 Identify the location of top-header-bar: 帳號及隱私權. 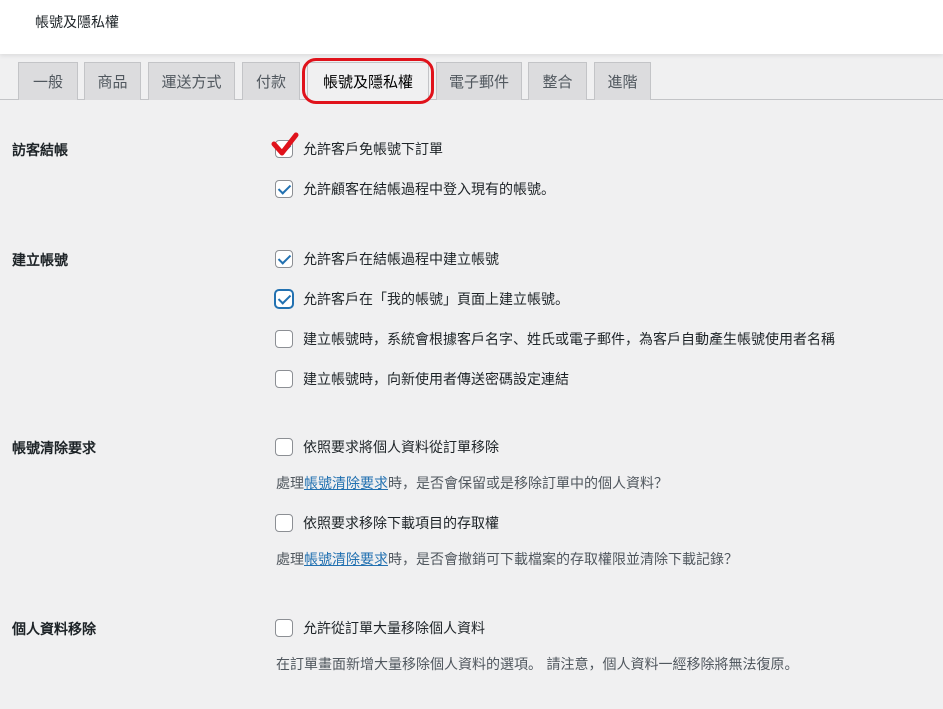
(471, 27).